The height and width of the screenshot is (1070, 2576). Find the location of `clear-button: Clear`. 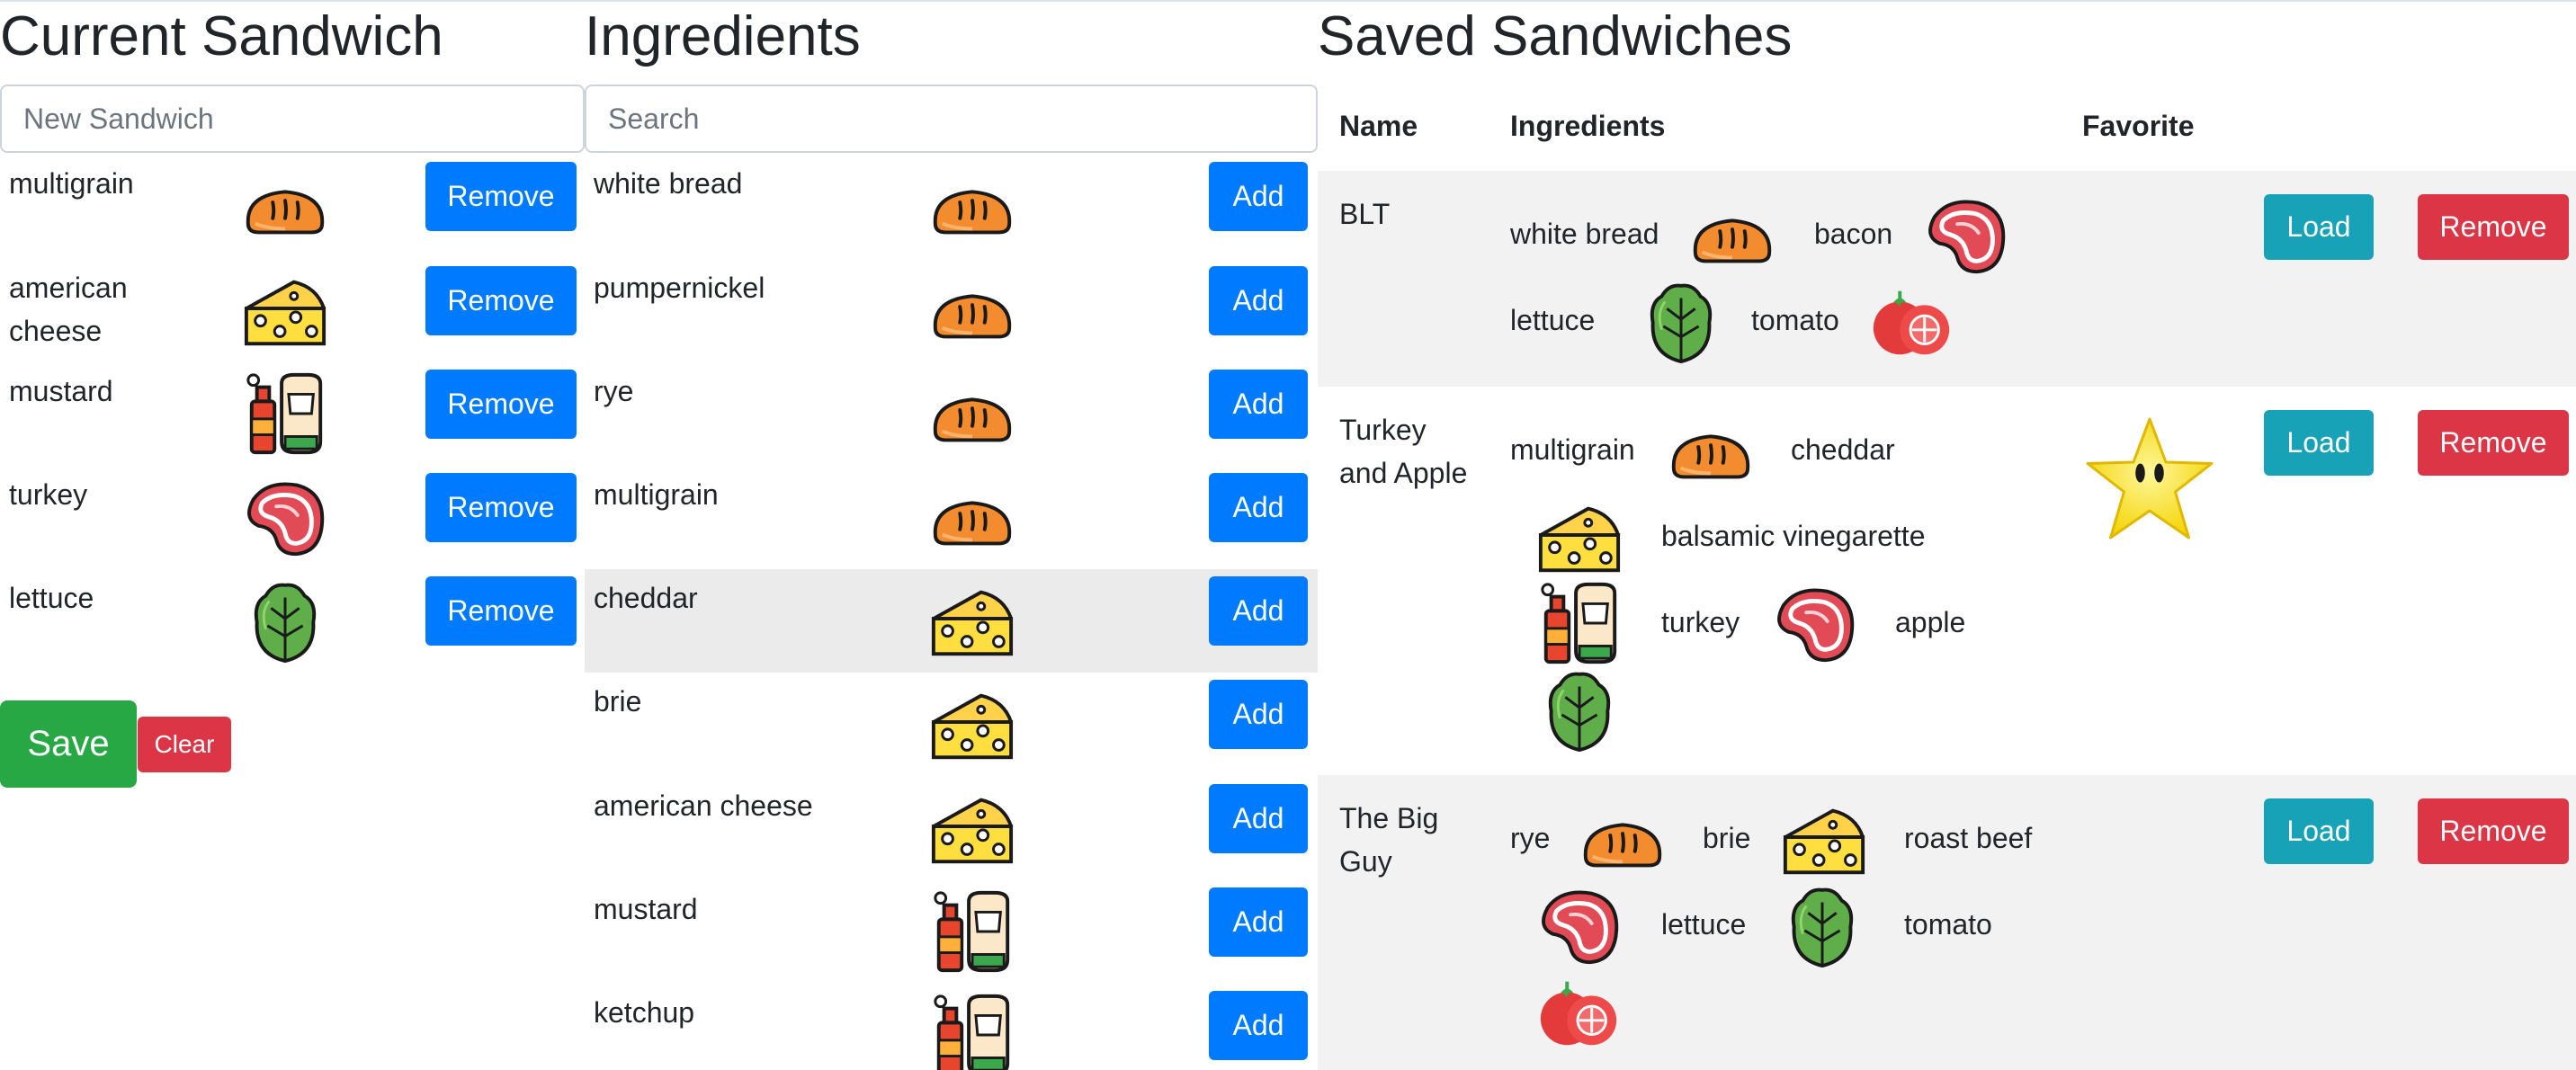

clear-button: Clear is located at coordinates (184, 745).